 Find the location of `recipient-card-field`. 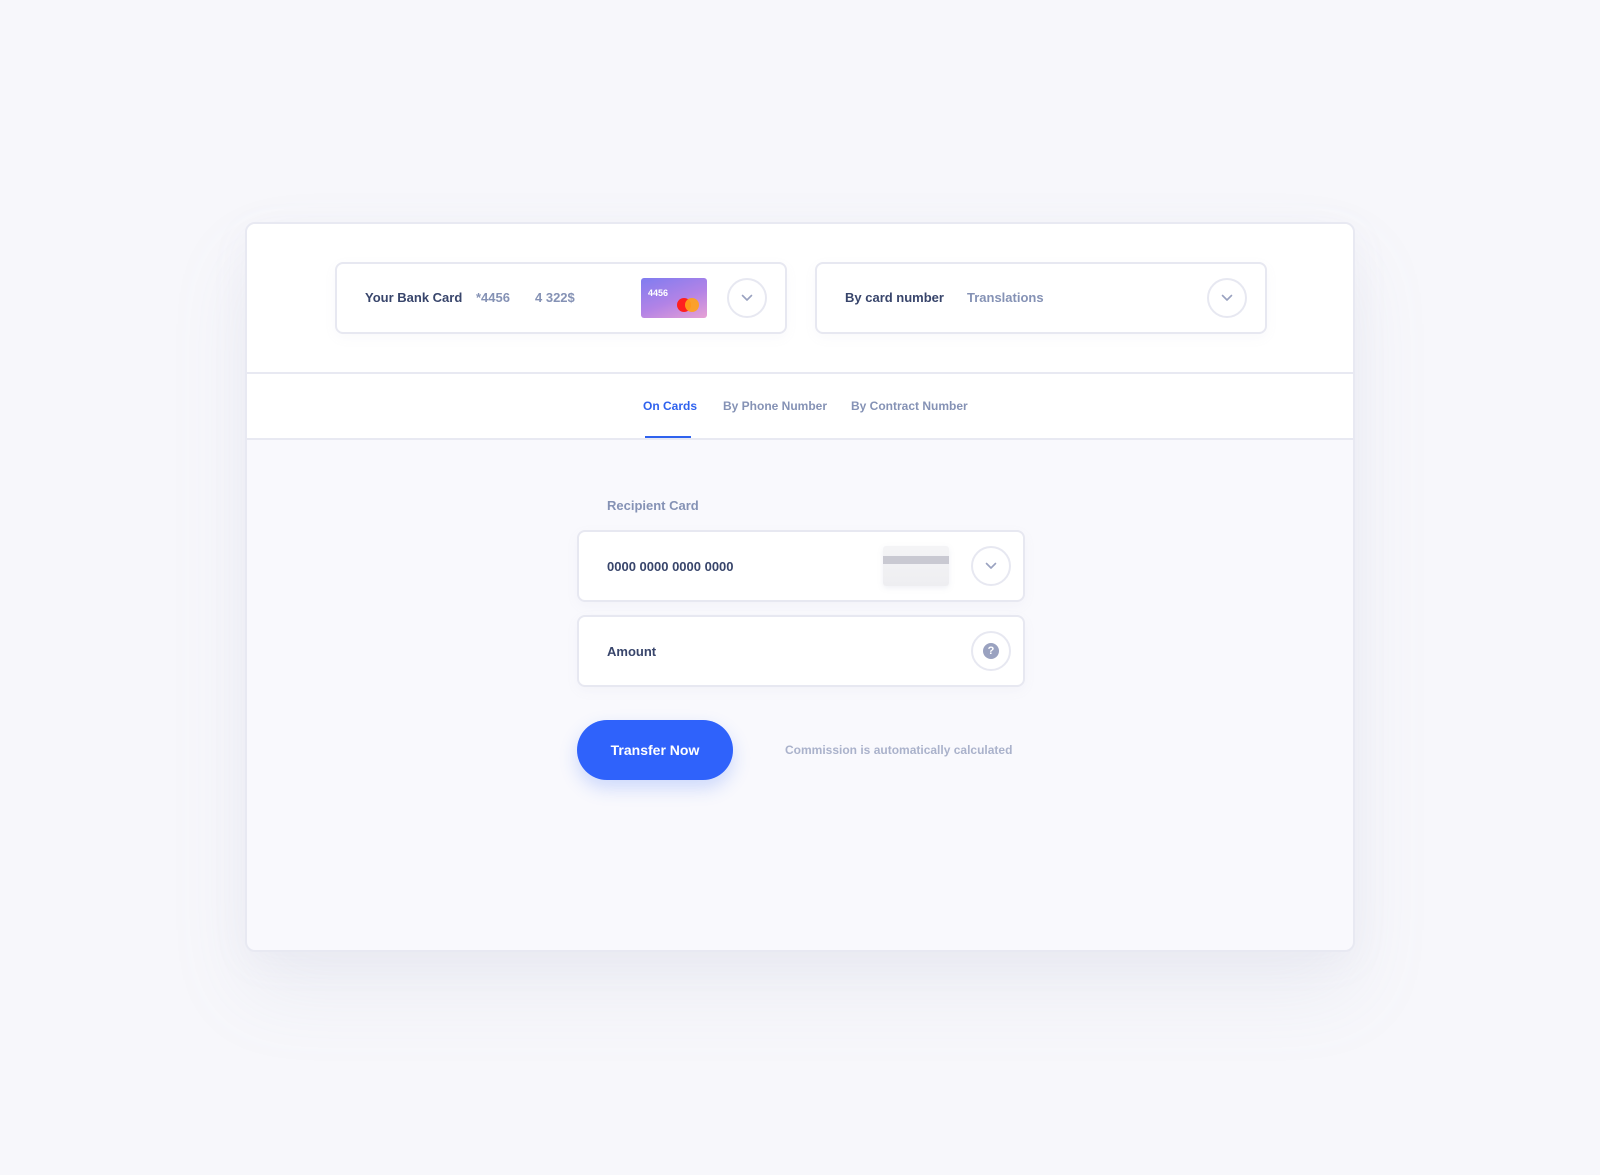

recipient-card-field is located at coordinates (801, 566).